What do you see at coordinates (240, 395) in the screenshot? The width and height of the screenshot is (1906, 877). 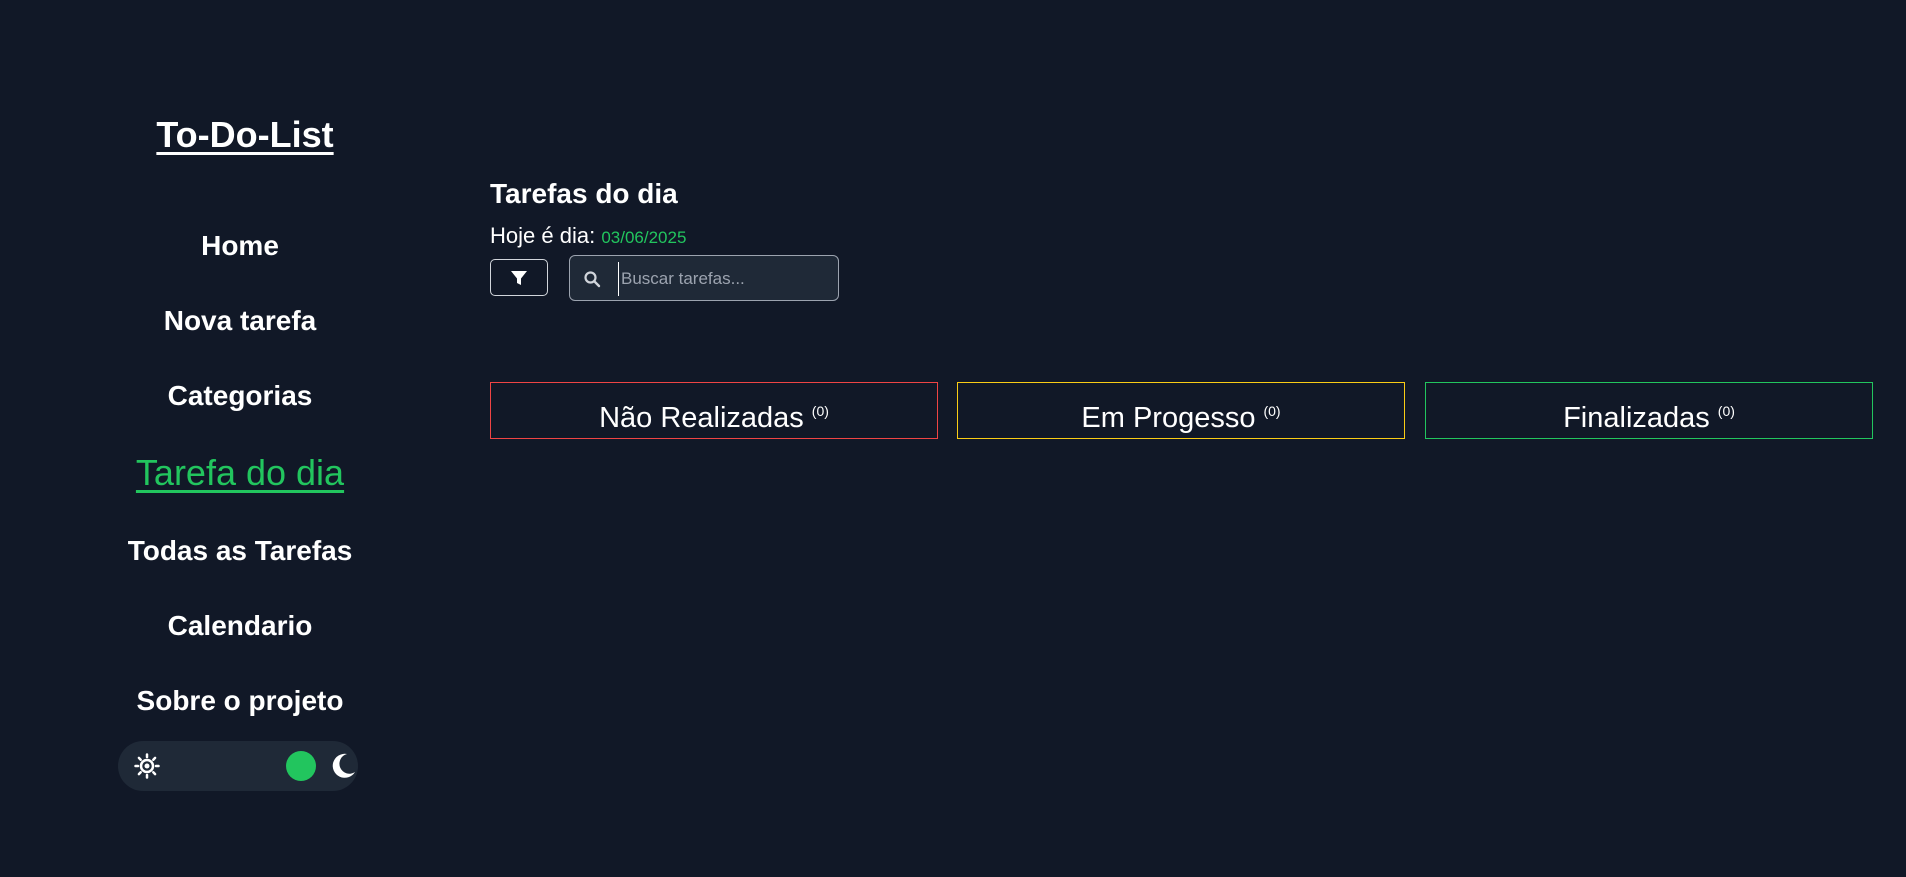 I see `sidebar-item-categorias: Categorias` at bounding box center [240, 395].